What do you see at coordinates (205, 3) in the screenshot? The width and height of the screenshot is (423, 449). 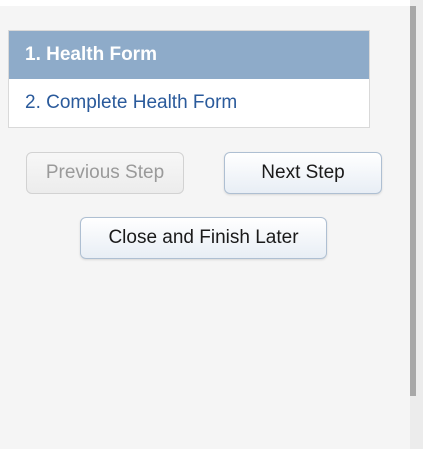 I see `top-strip` at bounding box center [205, 3].